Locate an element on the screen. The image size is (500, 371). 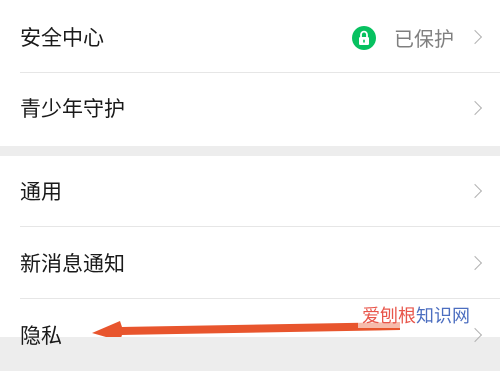
watermark-rest: 知识网 is located at coordinates (443, 316).